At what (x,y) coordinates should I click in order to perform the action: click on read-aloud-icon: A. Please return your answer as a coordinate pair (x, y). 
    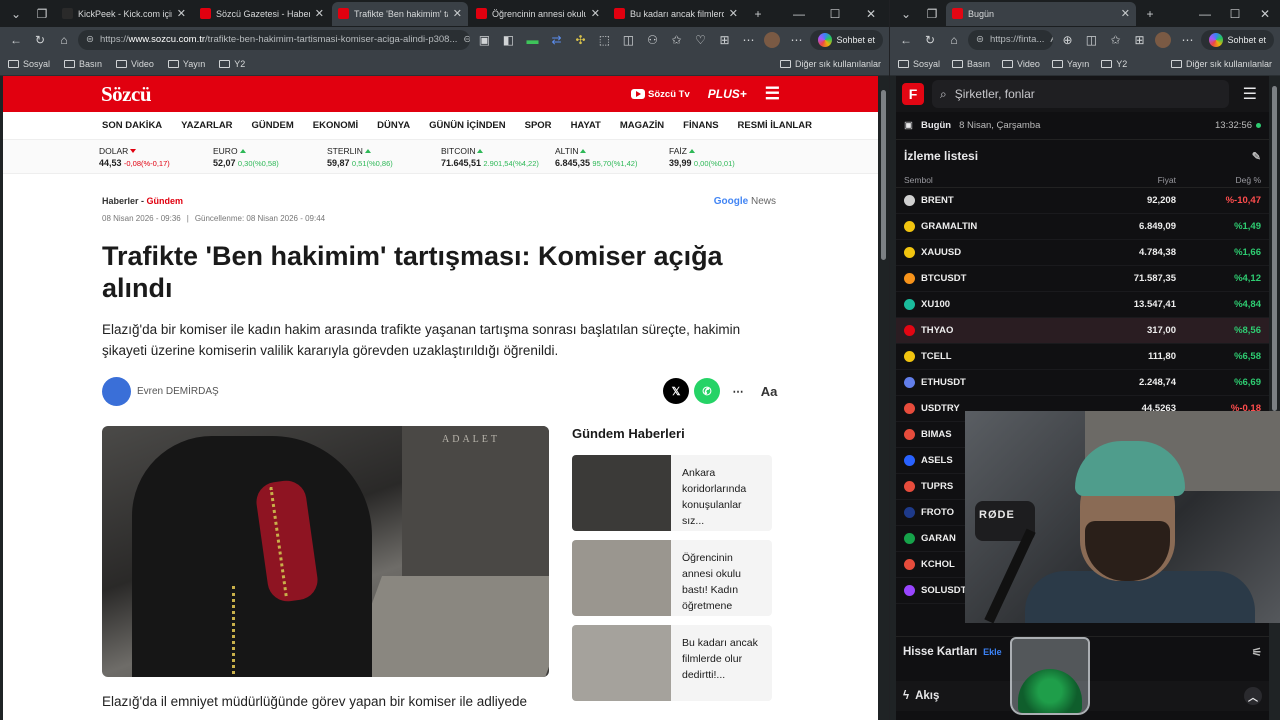
    Looking at the image, I should click on (1051, 39).